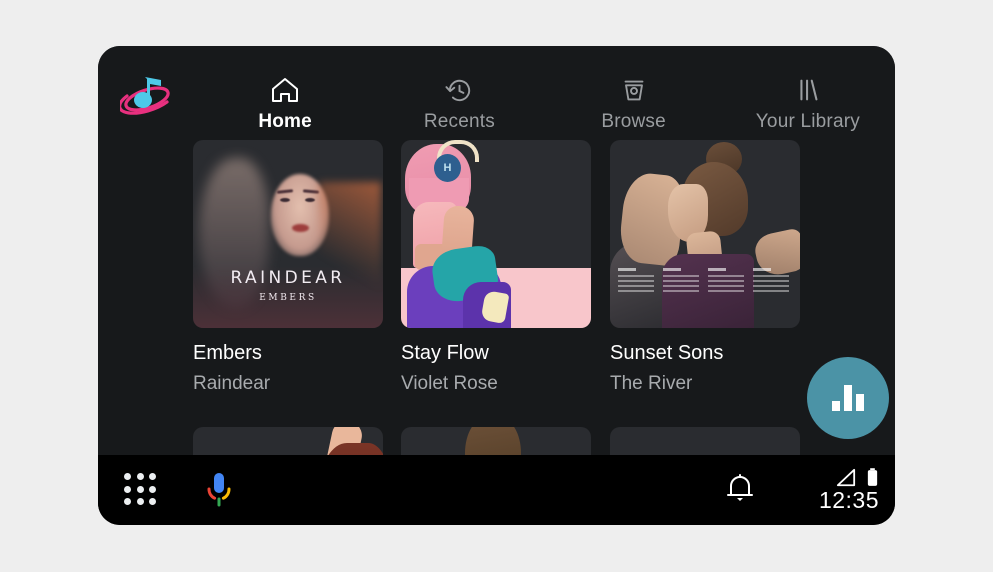 This screenshot has height=572, width=993. What do you see at coordinates (496, 234) in the screenshot?
I see `stay-flow-cover: H` at bounding box center [496, 234].